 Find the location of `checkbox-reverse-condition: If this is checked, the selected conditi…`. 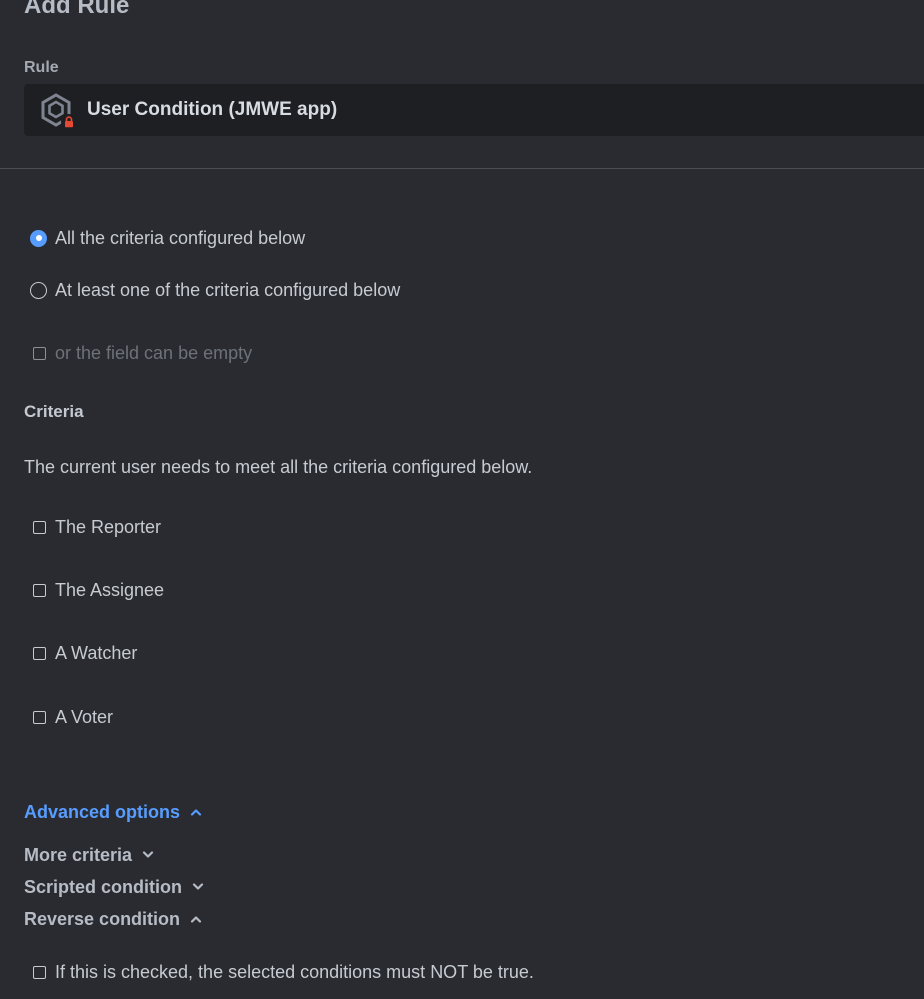

checkbox-reverse-condition: If this is checked, the selected conditi… is located at coordinates (282, 972).